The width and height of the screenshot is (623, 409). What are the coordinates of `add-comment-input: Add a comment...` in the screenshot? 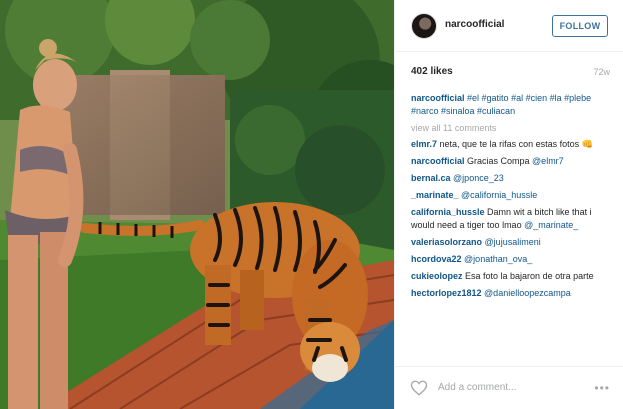 It's located at (477, 387).